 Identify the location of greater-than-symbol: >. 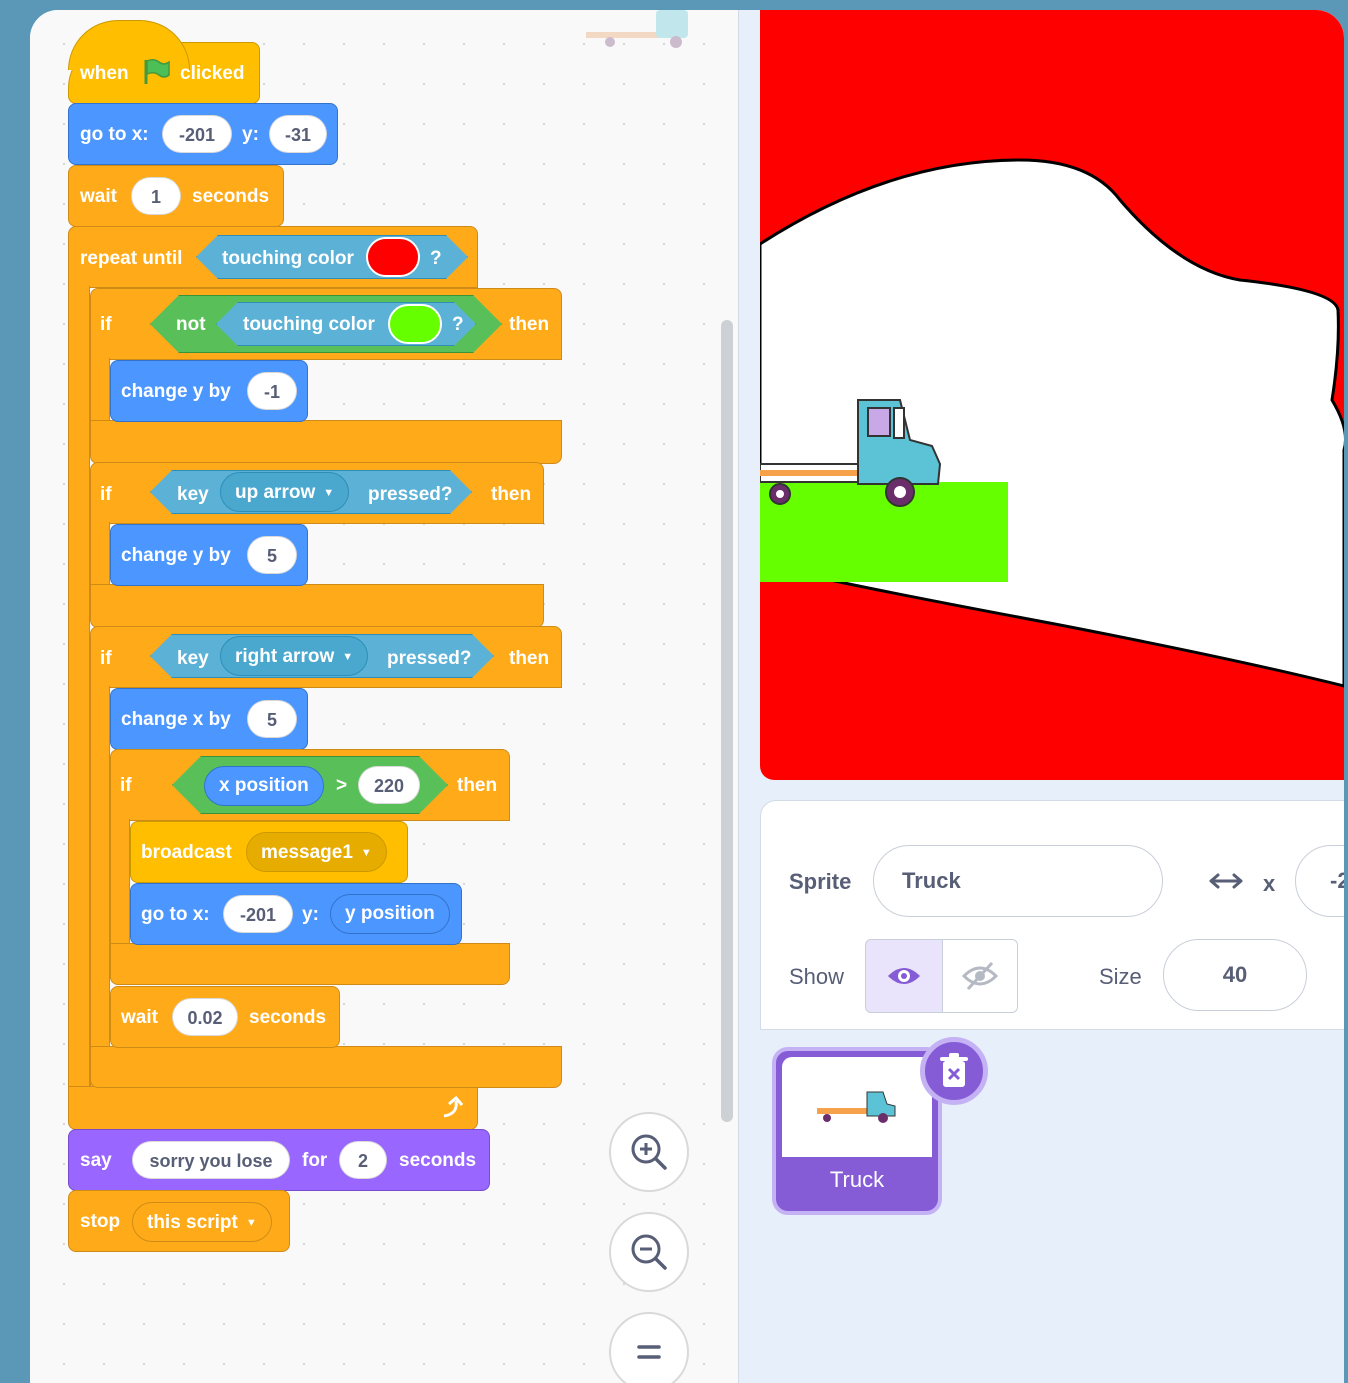
(342, 785).